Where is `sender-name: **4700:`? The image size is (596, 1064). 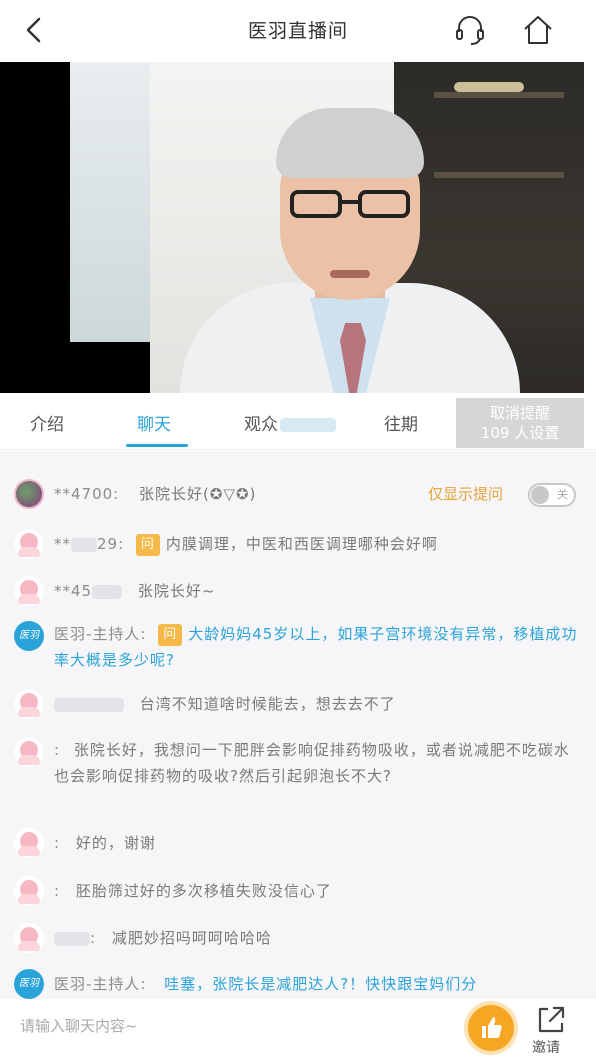
sender-name: **4700: is located at coordinates (87, 494).